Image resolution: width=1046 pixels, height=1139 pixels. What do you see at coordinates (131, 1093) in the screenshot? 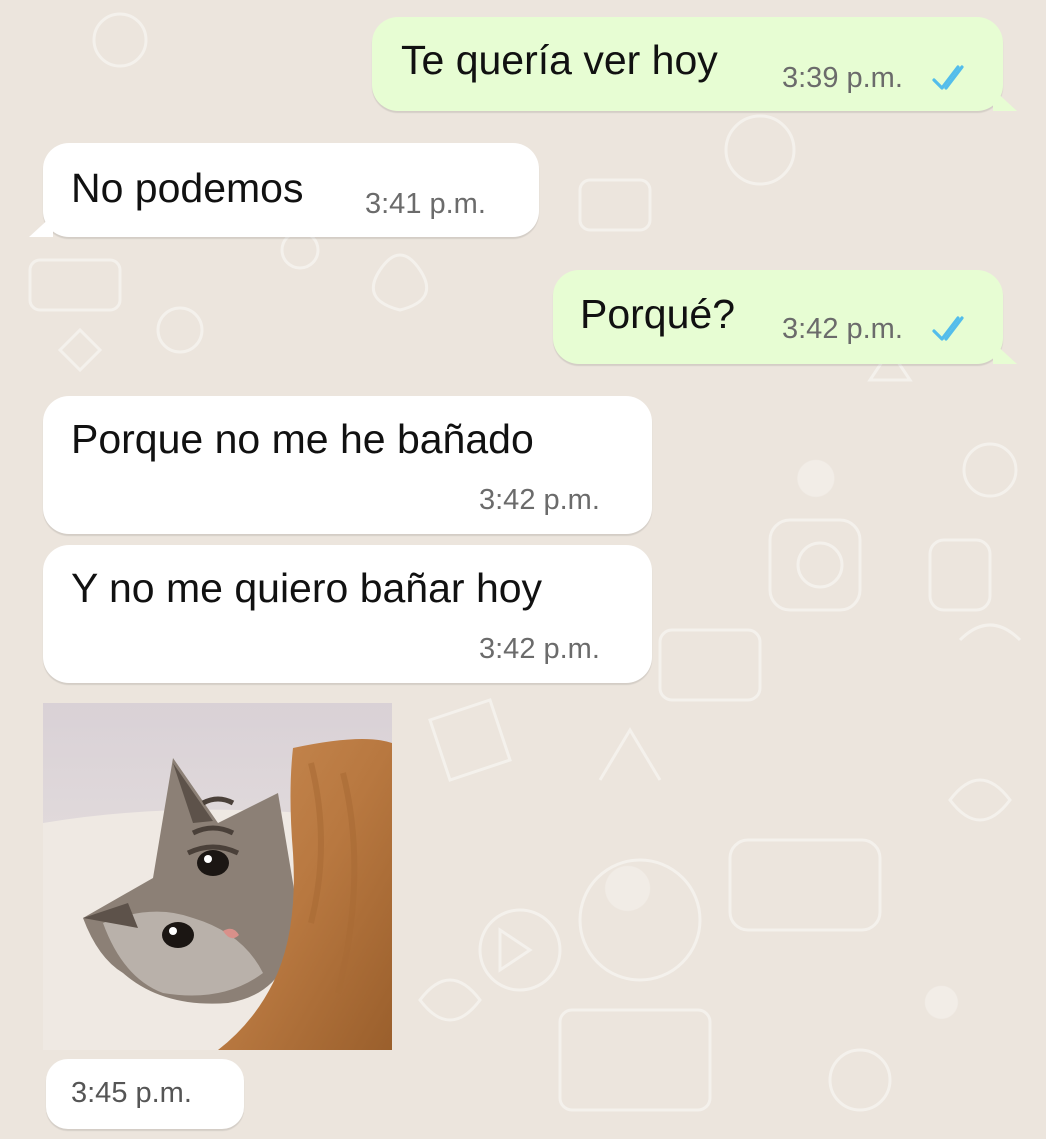
I see `message-timestamp: 3:45 p.m.` at bounding box center [131, 1093].